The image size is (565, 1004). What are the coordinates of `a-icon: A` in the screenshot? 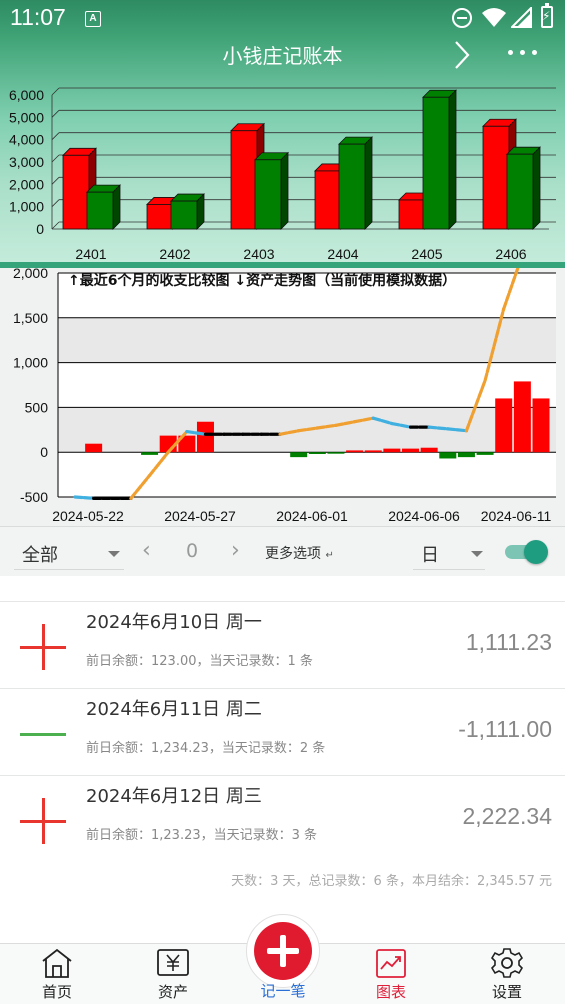 It's located at (93, 19).